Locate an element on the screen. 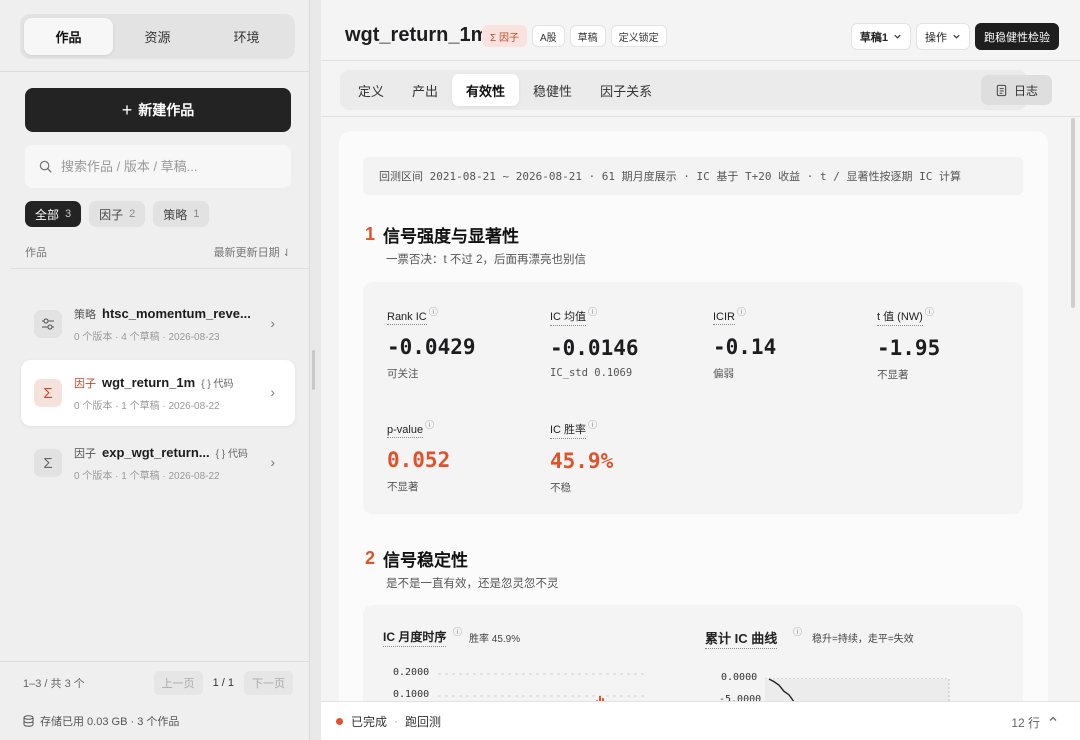 The image size is (1080, 740). tag-market: A股 is located at coordinates (548, 36).